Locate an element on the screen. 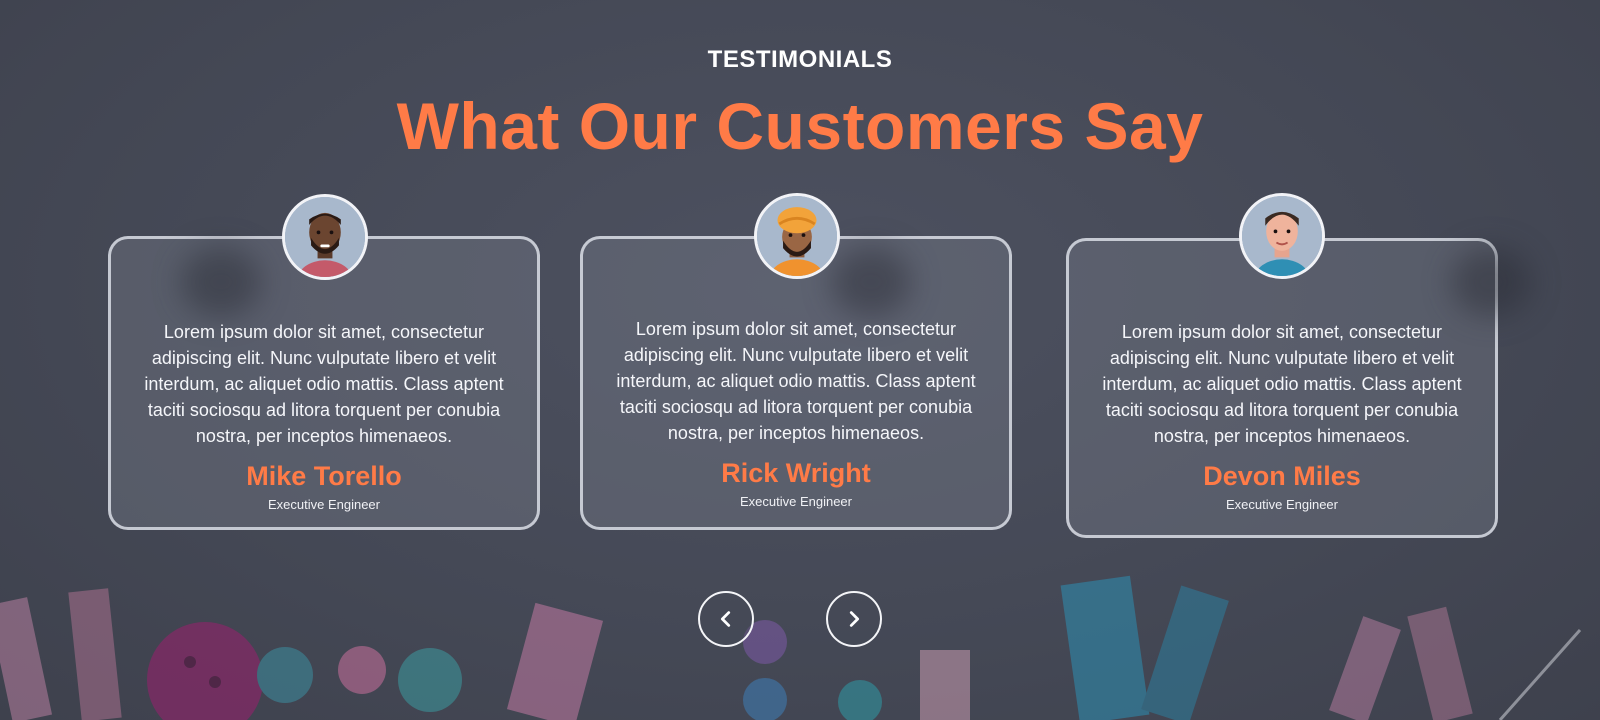 The height and width of the screenshot is (720, 1600). testimonial-name: Mike Torello is located at coordinates (324, 476).